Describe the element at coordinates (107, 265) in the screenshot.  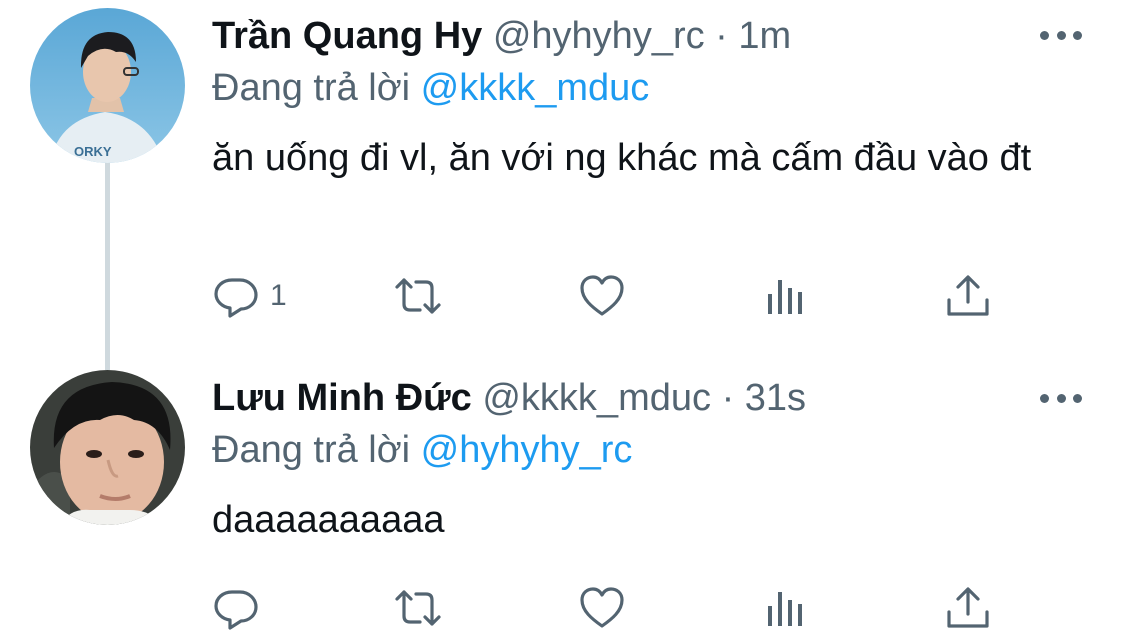
I see `thread-connector-line` at that location.